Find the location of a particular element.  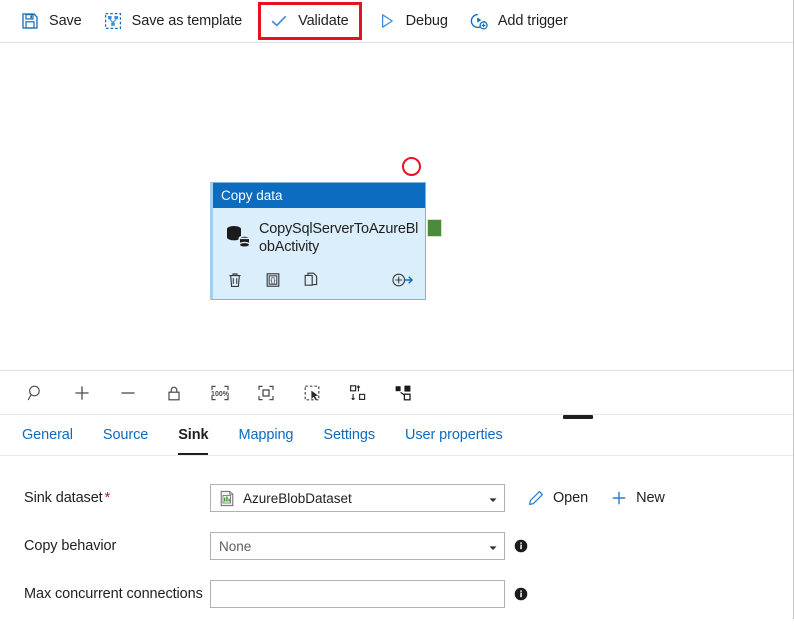

add-trigger-button: Add trigger is located at coordinates (520, 21).